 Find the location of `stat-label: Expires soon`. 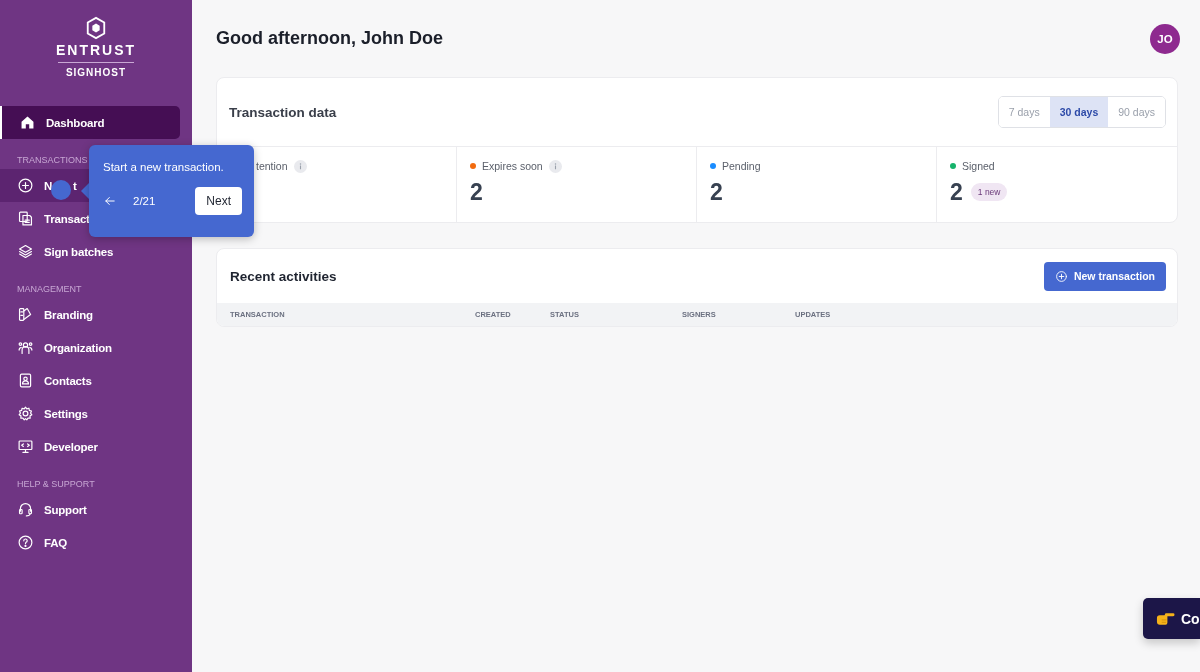

stat-label: Expires soon is located at coordinates (512, 166).